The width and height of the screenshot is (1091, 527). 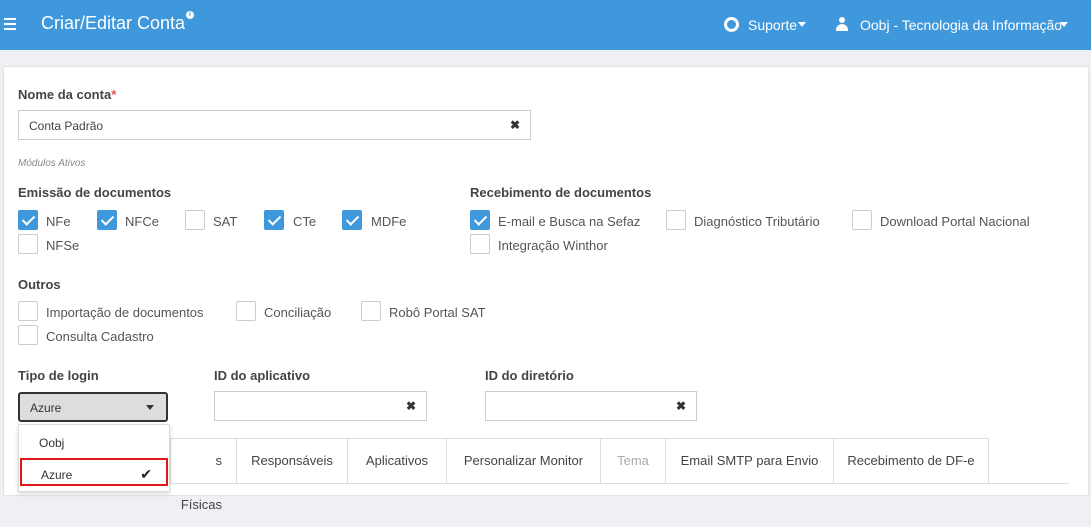 I want to click on checkbox-diagnostico, so click(x=676, y=220).